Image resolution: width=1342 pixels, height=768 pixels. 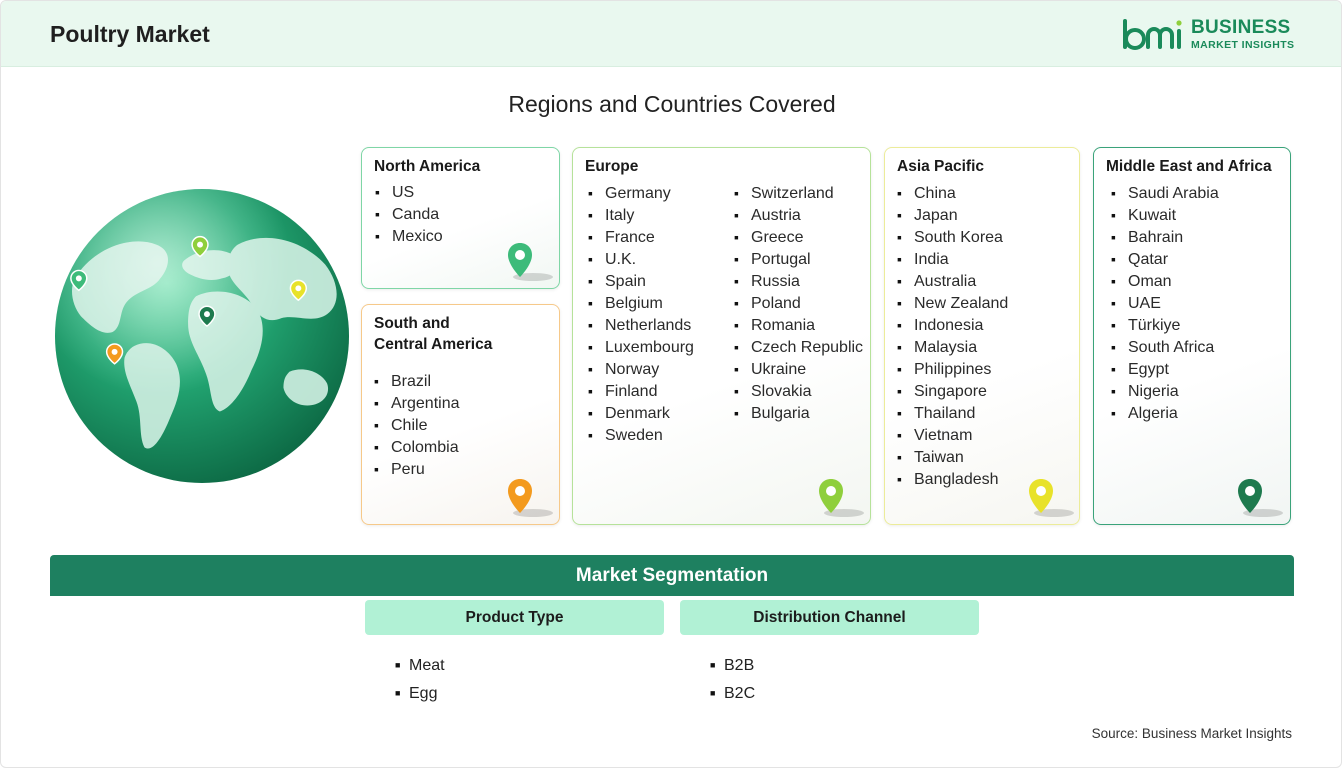 What do you see at coordinates (952, 391) in the screenshot?
I see `country-item: Singapore` at bounding box center [952, 391].